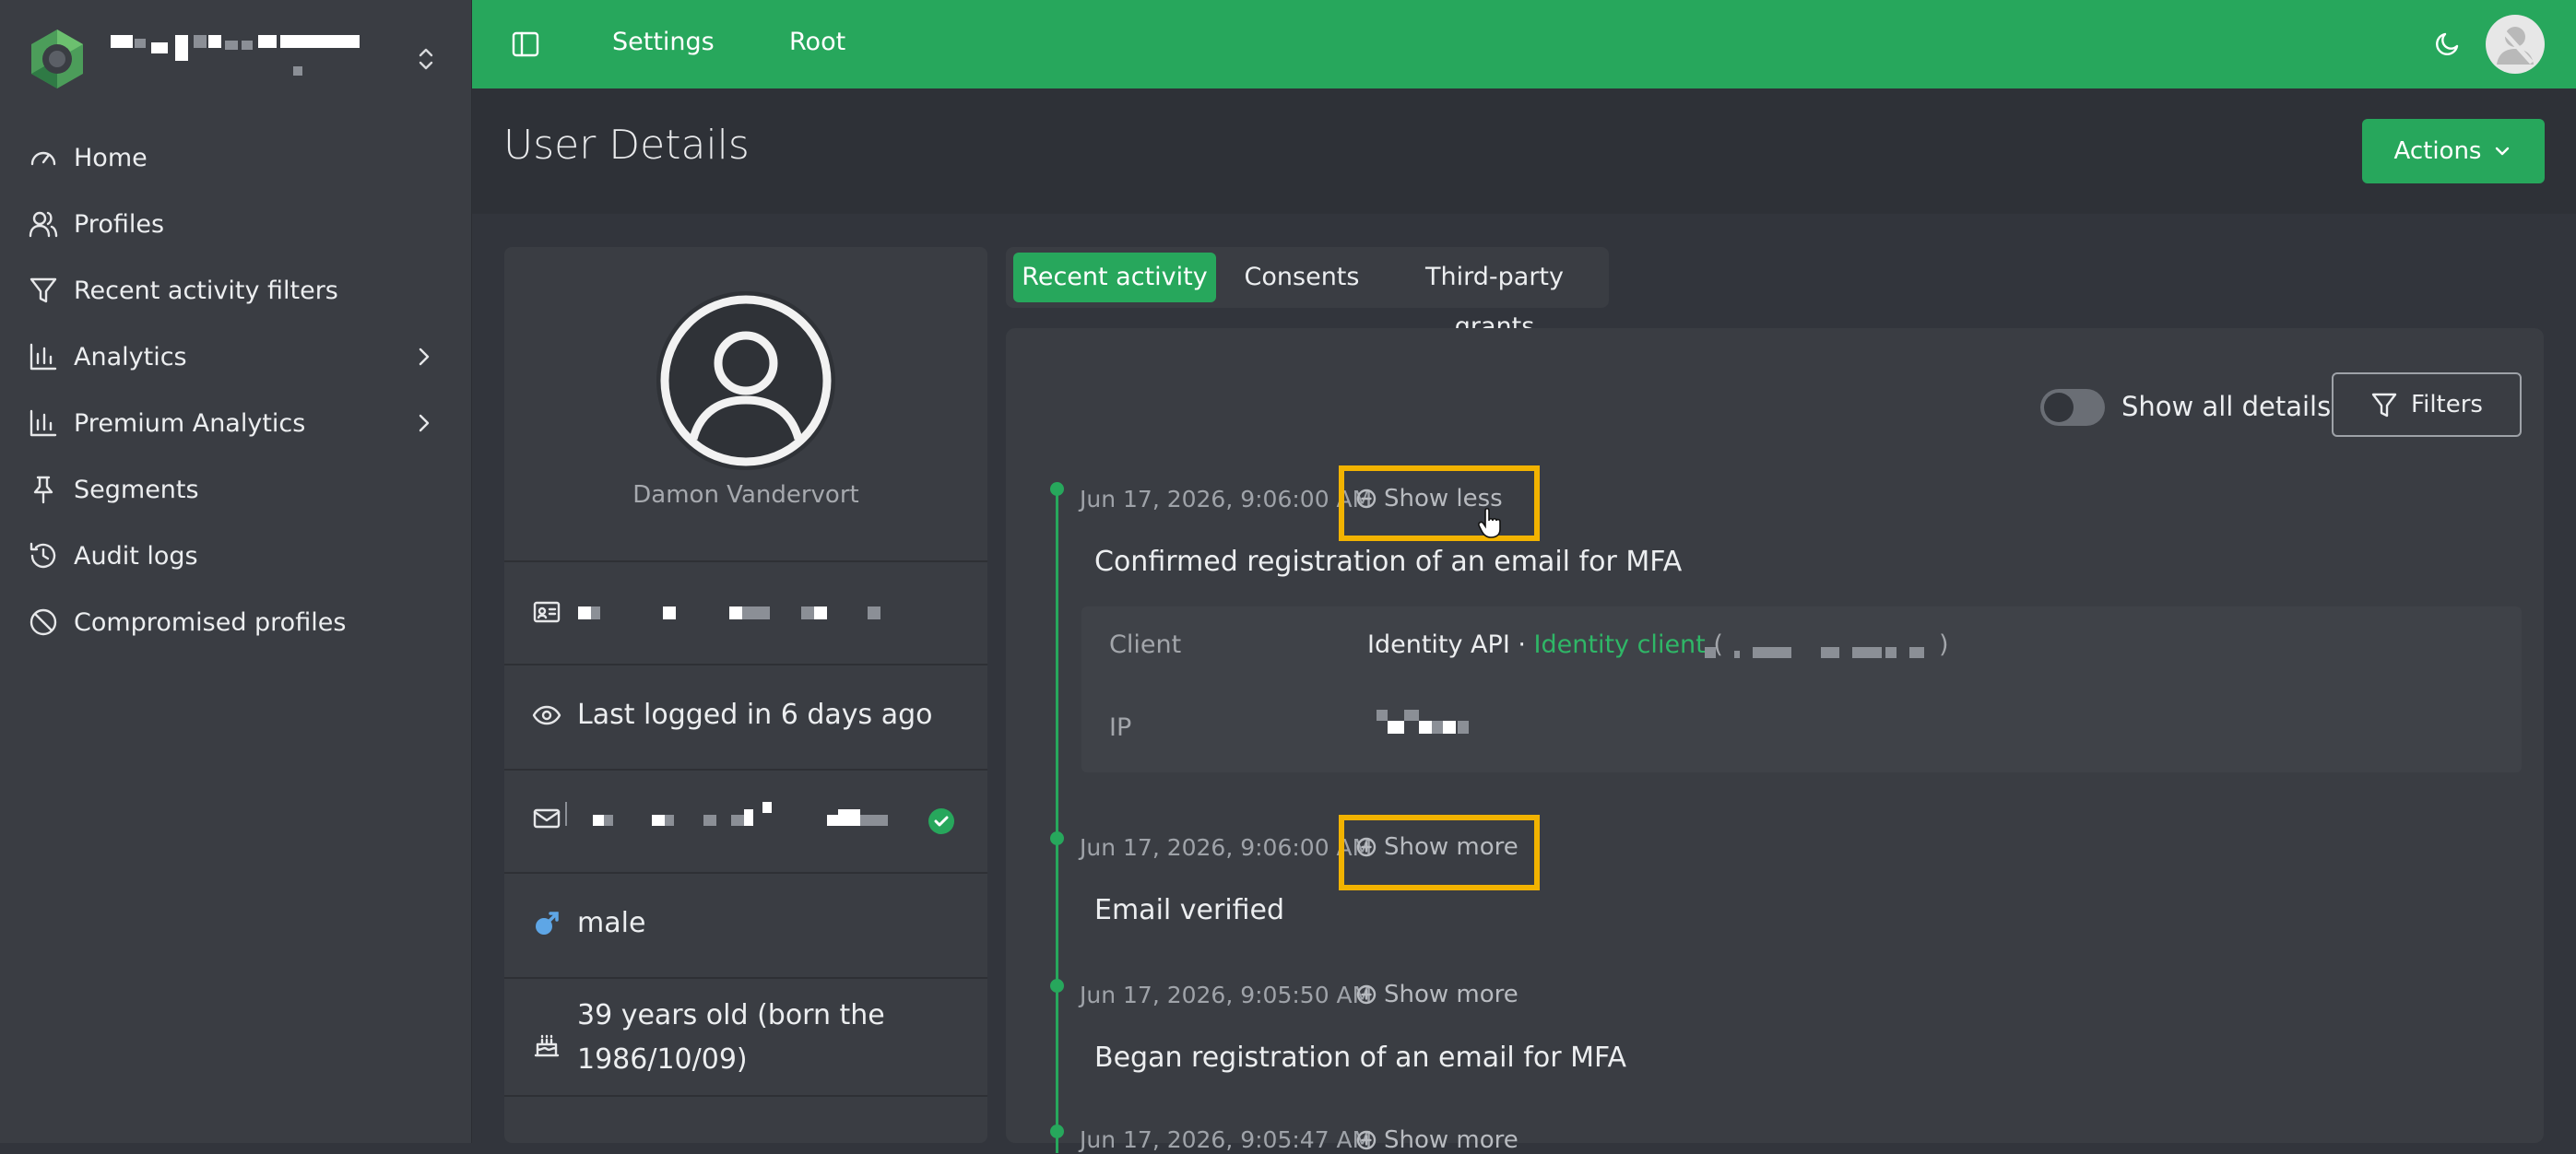  I want to click on chevron-down-icon, so click(2503, 151).